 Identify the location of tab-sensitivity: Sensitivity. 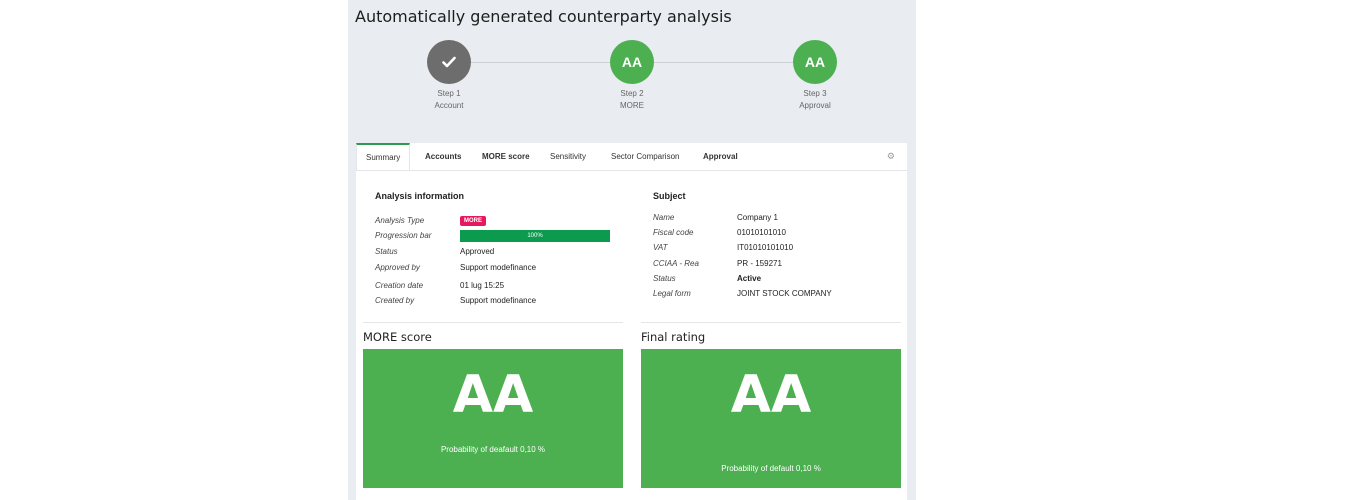
(568, 156).